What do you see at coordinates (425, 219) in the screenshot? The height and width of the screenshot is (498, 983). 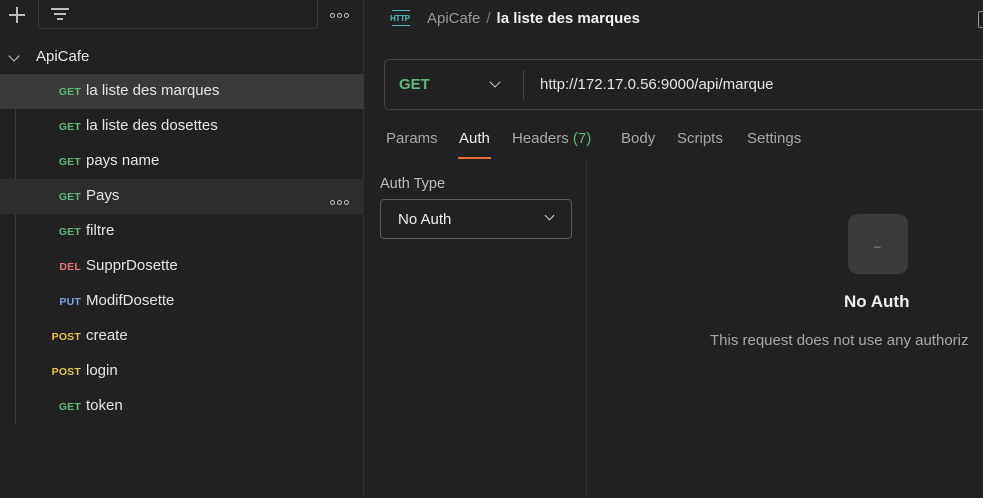 I see `auth-type-value: No Auth` at bounding box center [425, 219].